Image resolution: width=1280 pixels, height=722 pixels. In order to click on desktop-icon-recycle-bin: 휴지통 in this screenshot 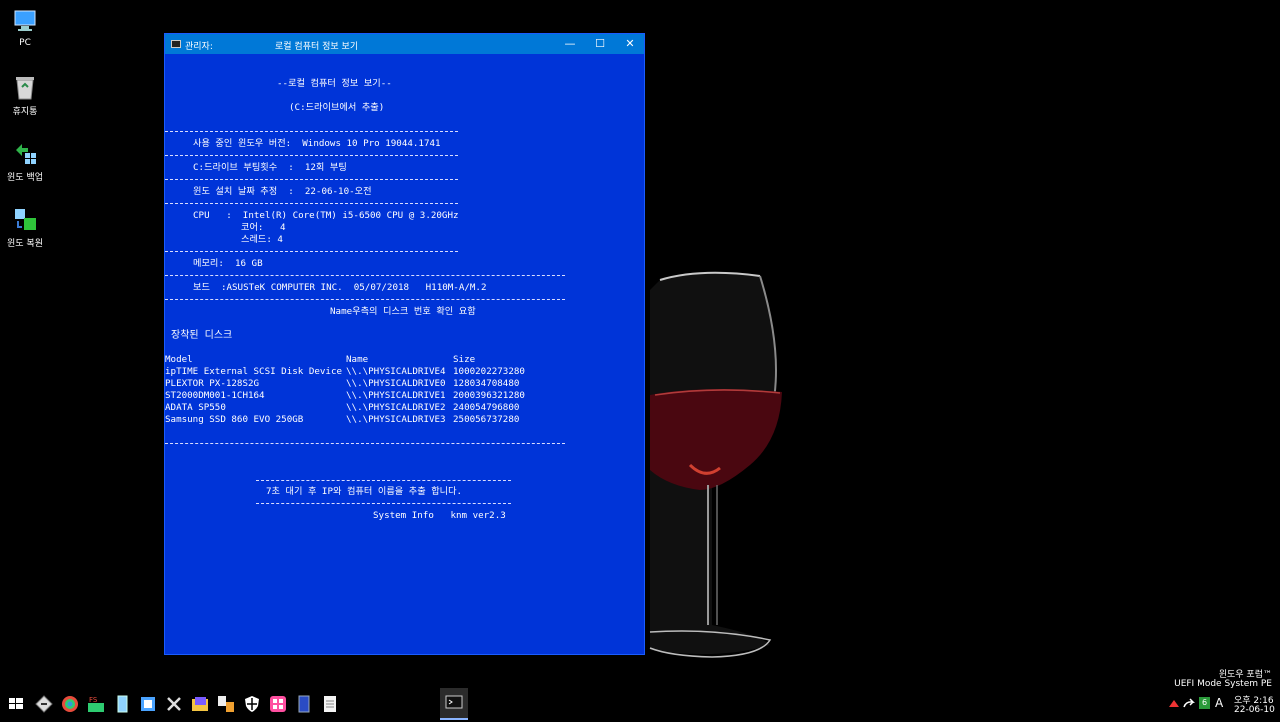, I will do `click(25, 95)`.